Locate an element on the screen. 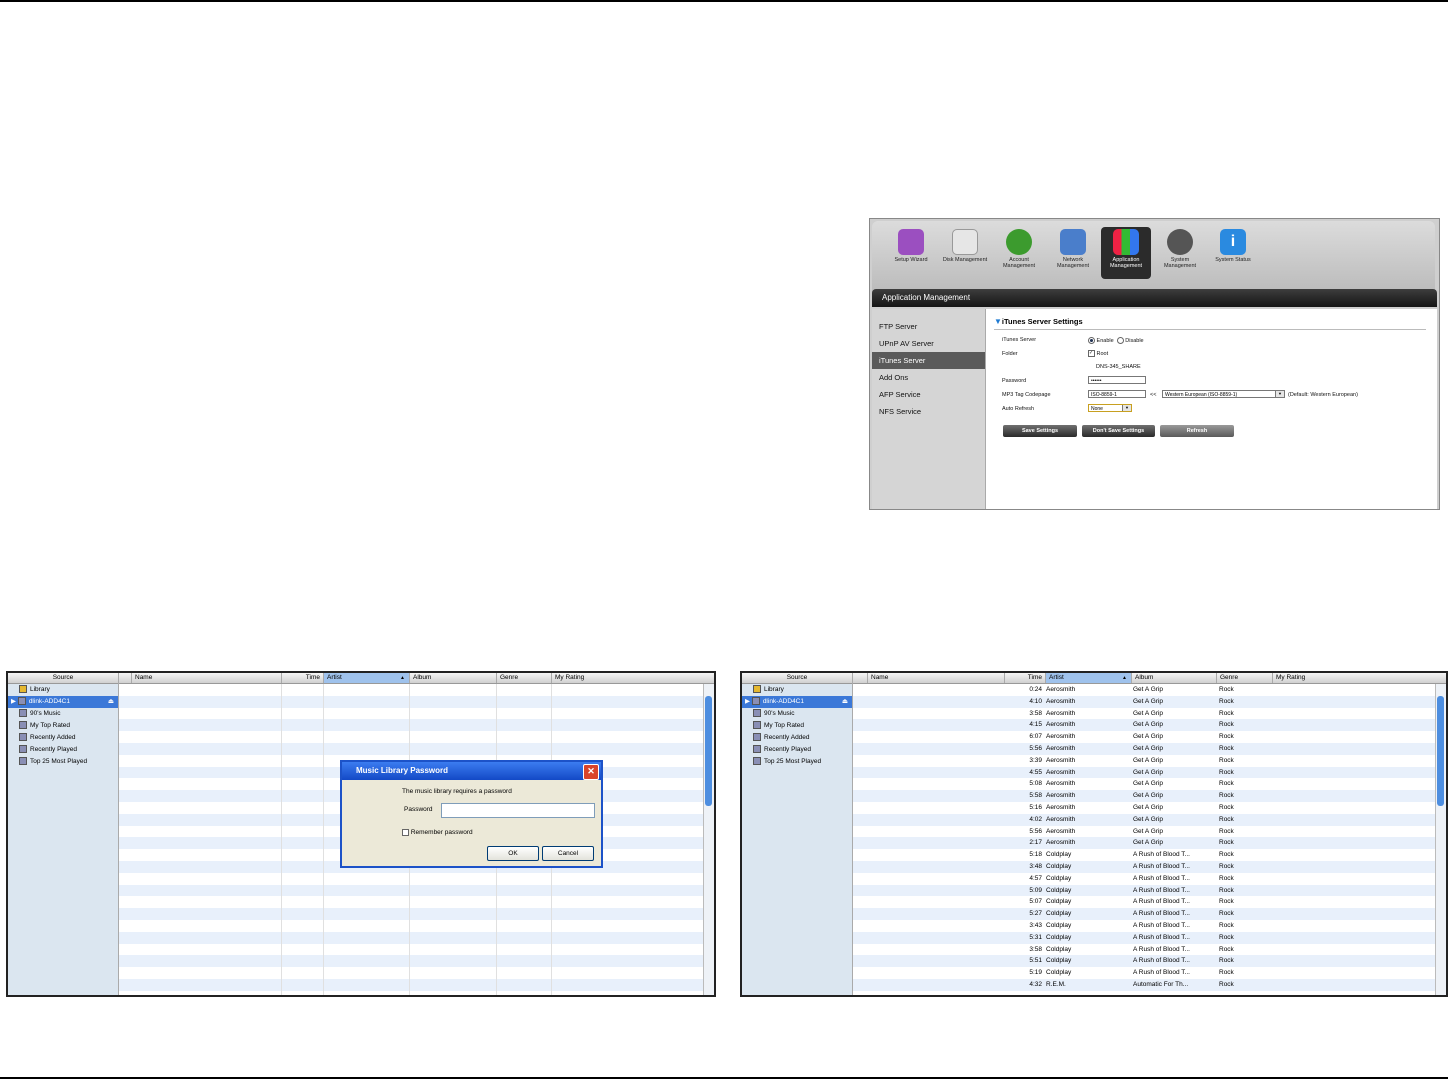 Image resolution: width=1448 pixels, height=1081 pixels. table-row: ✓Cryin'➜5:08Aerosmith➜Get A Grip➜Rock is located at coordinates (1144, 784).